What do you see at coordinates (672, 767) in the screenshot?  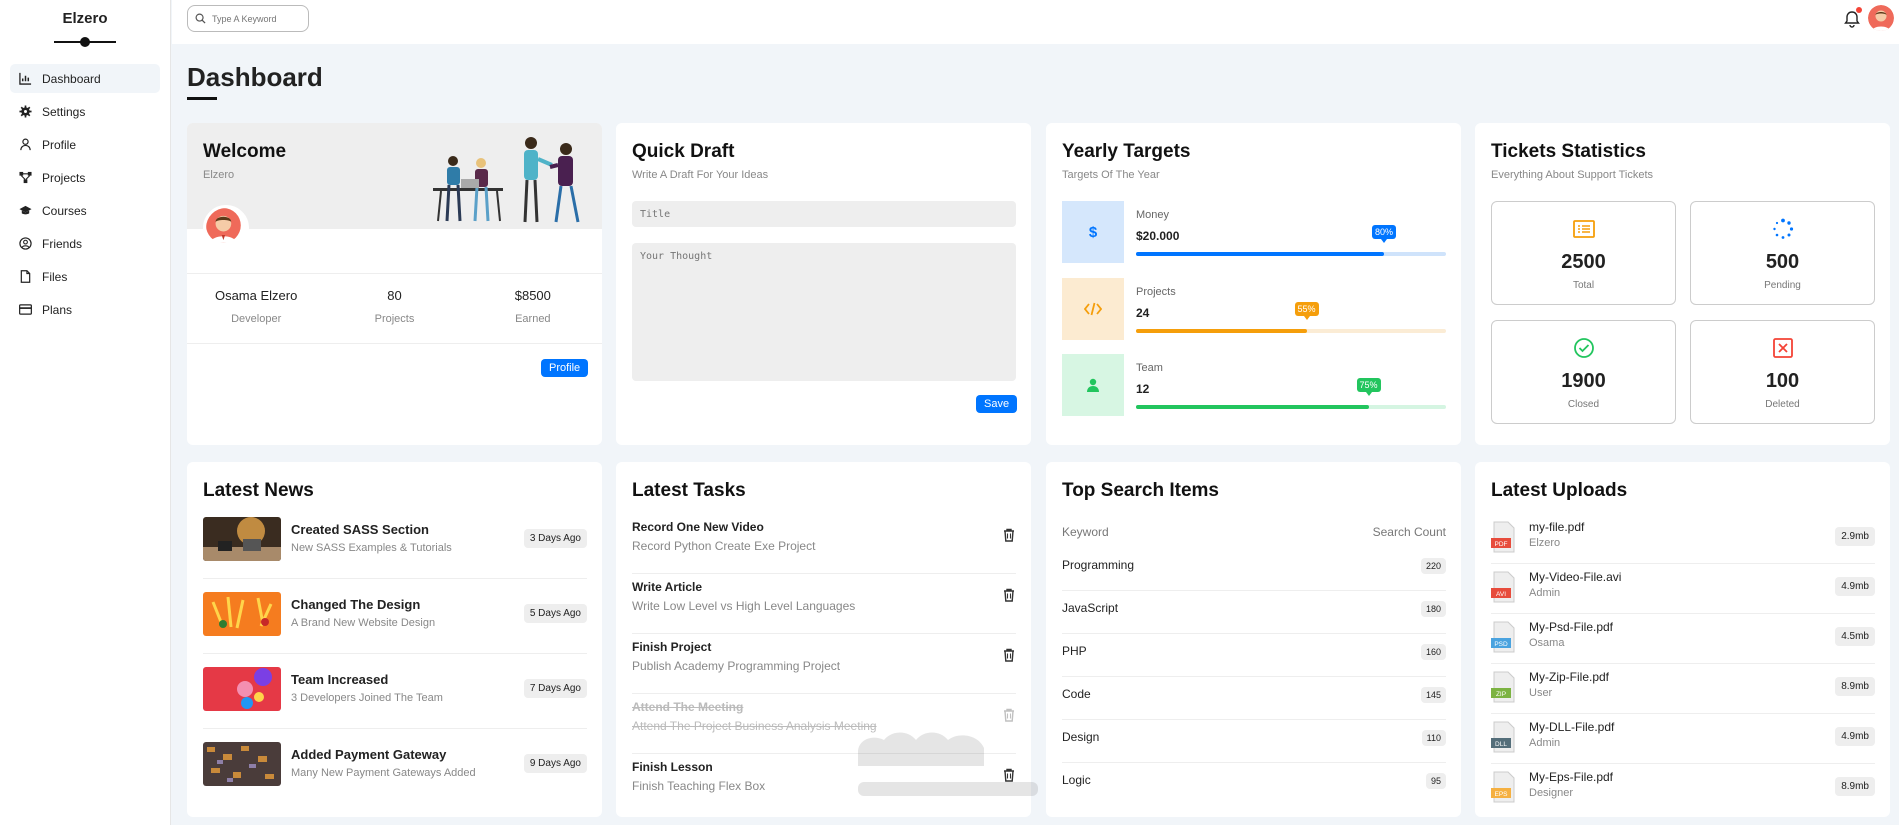 I see `task-title: Finish Lesson` at bounding box center [672, 767].